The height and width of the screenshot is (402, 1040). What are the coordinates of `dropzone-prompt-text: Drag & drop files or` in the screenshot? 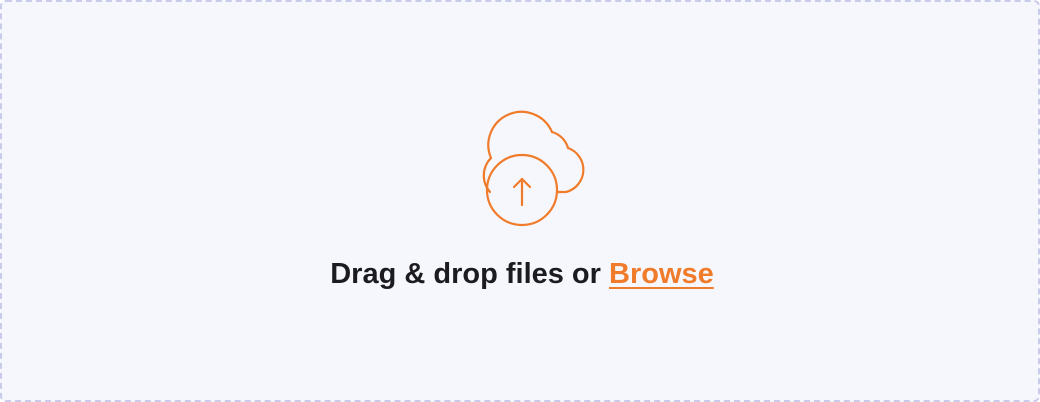 It's located at (465, 274).